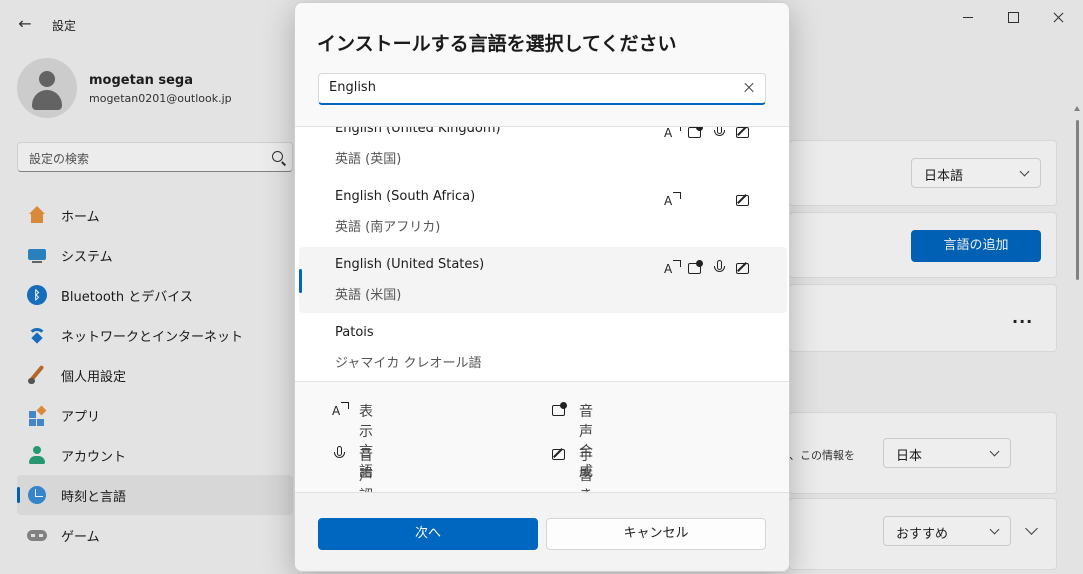  What do you see at coordinates (368, 159) in the screenshot?
I see `language-native-name: 英語 (英国)` at bounding box center [368, 159].